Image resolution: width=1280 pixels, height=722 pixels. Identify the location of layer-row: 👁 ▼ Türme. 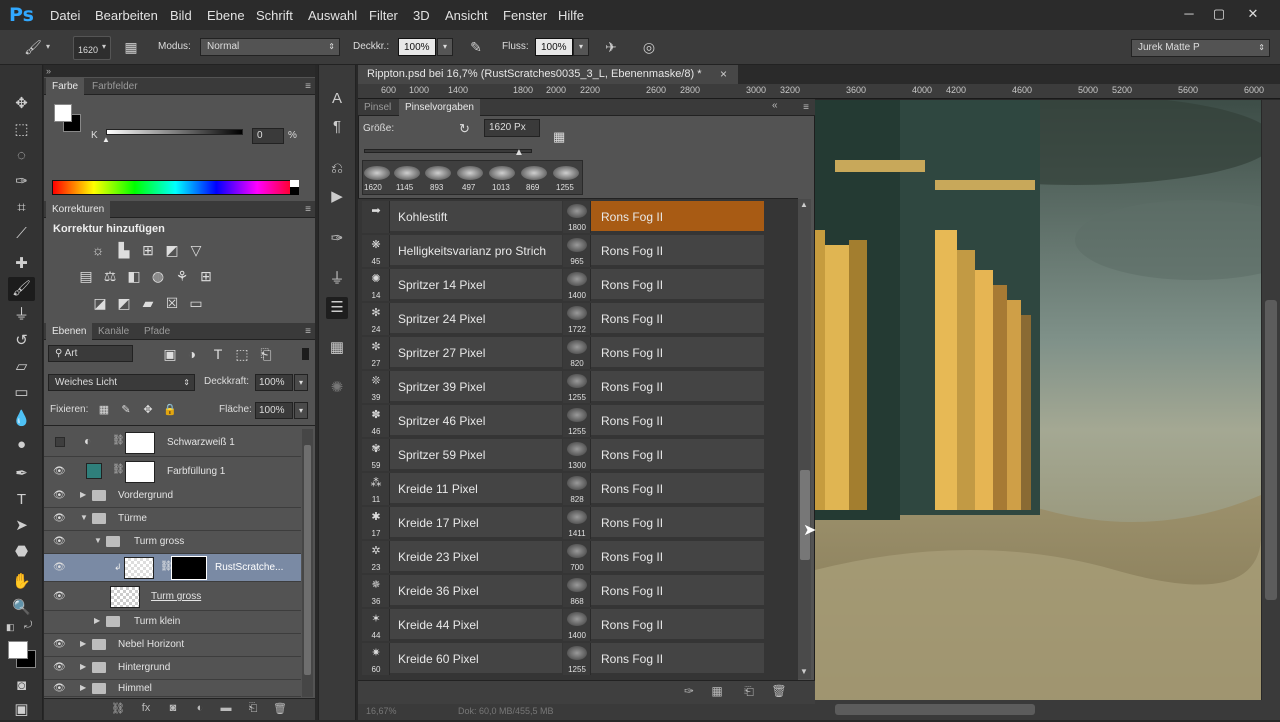
(172, 519).